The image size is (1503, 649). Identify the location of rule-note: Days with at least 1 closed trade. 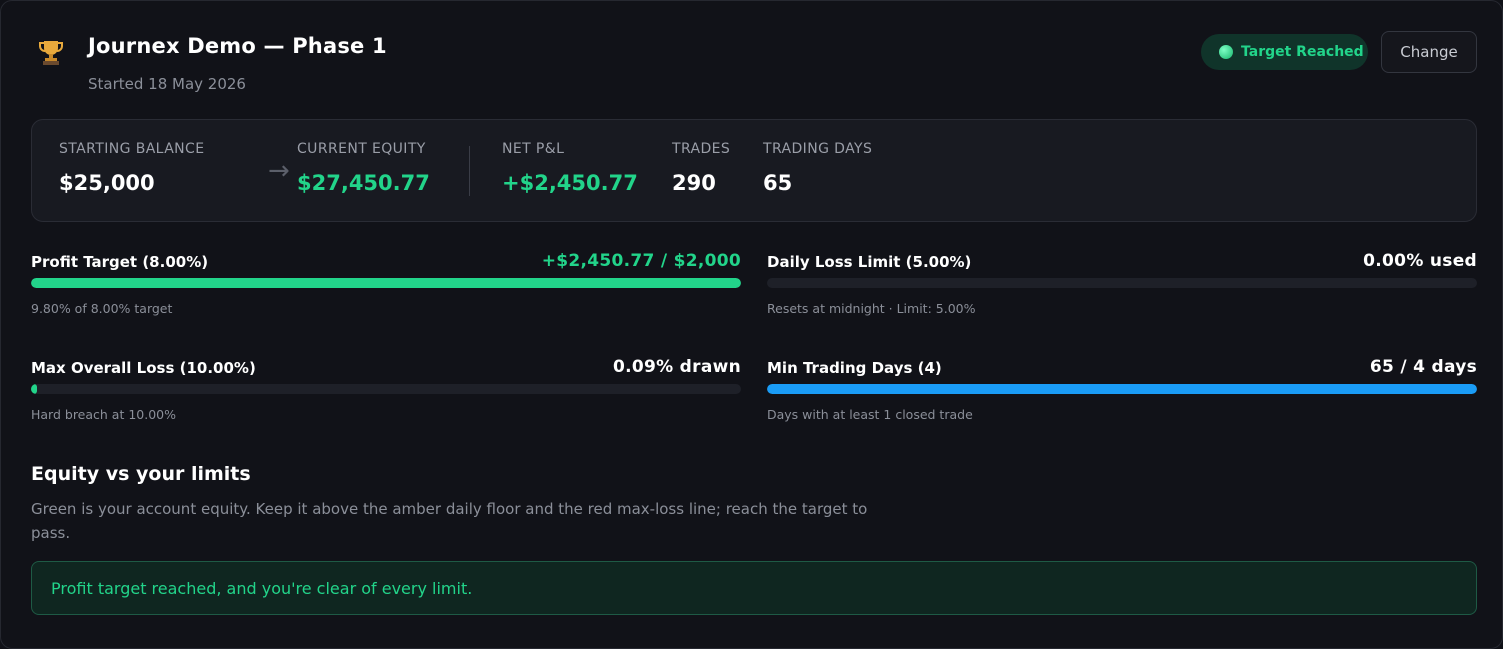
(870, 414).